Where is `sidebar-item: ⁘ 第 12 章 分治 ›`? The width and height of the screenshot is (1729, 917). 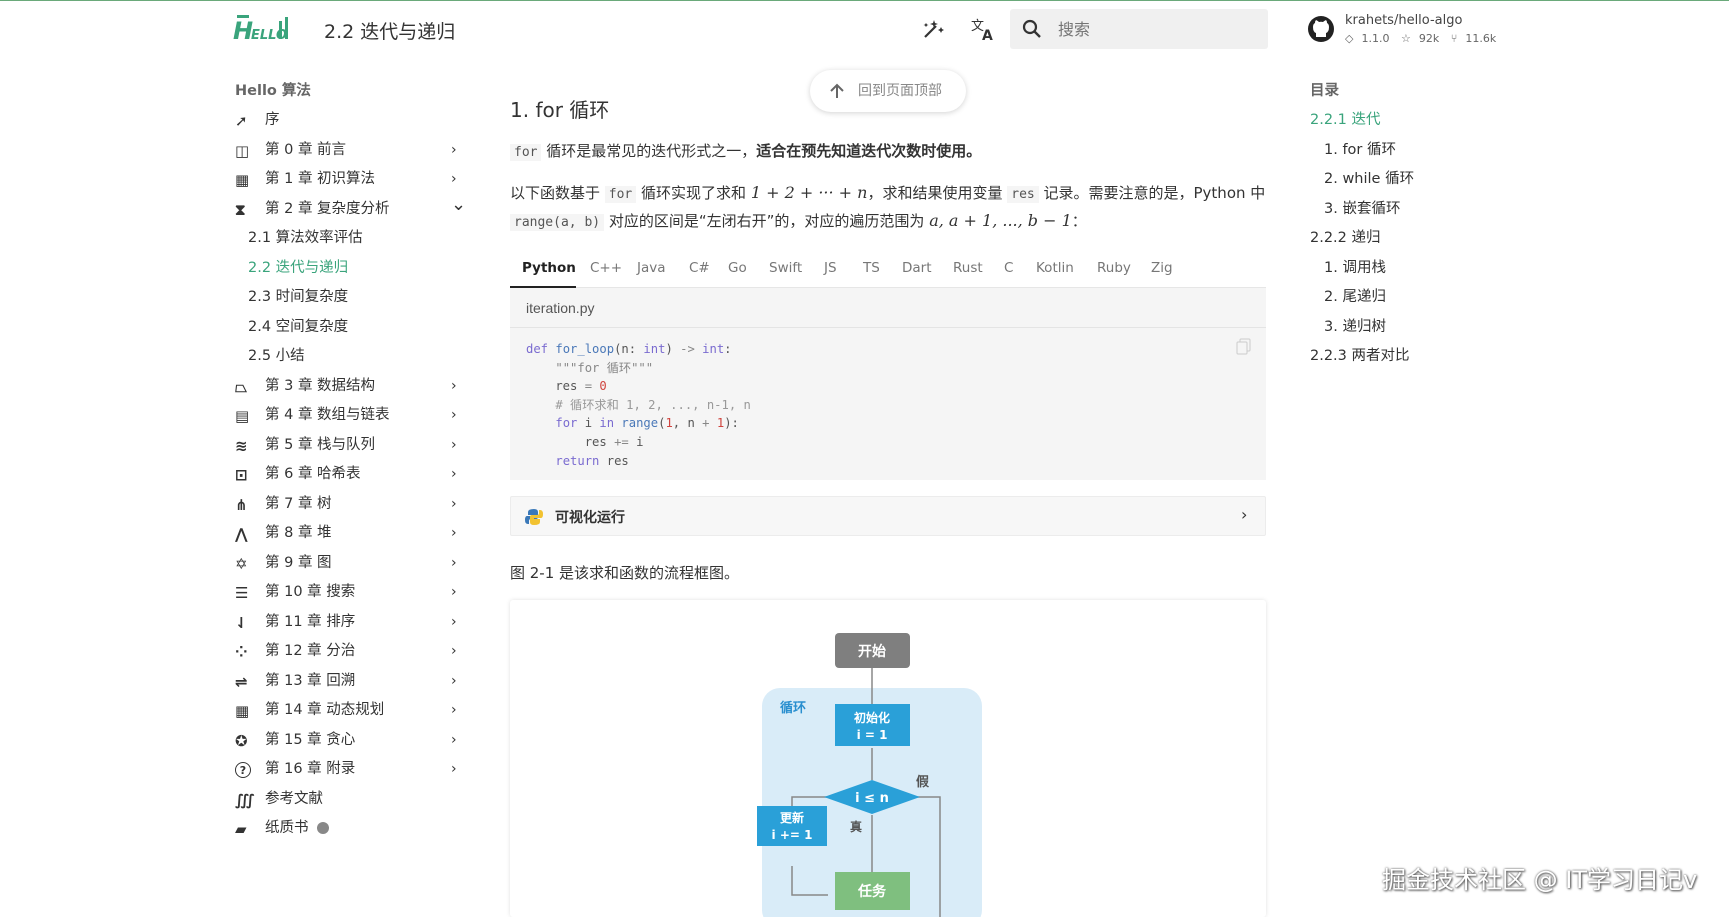
sidebar-item: ⁘ 第 12 章 分治 › is located at coordinates (350, 652).